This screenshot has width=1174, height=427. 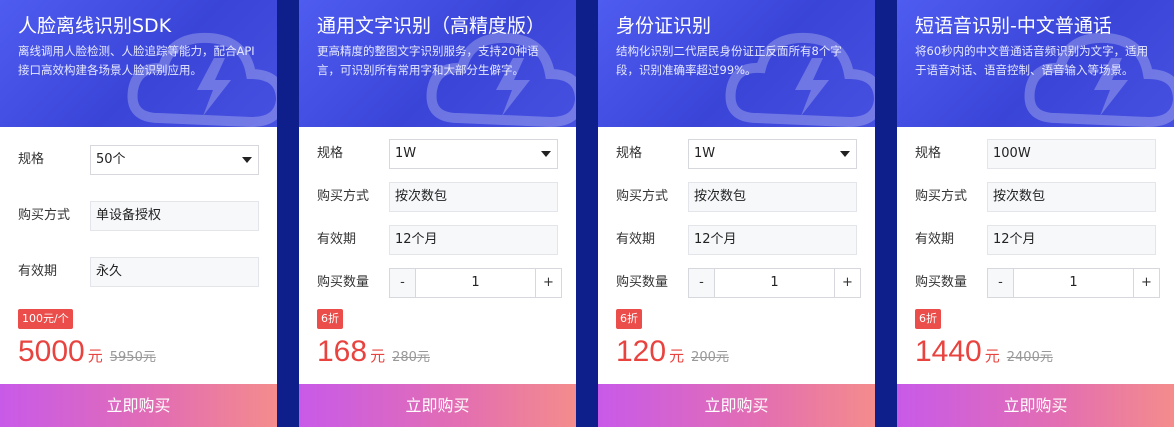 What do you see at coordinates (411, 357) in the screenshot?
I see `original-price: 280元` at bounding box center [411, 357].